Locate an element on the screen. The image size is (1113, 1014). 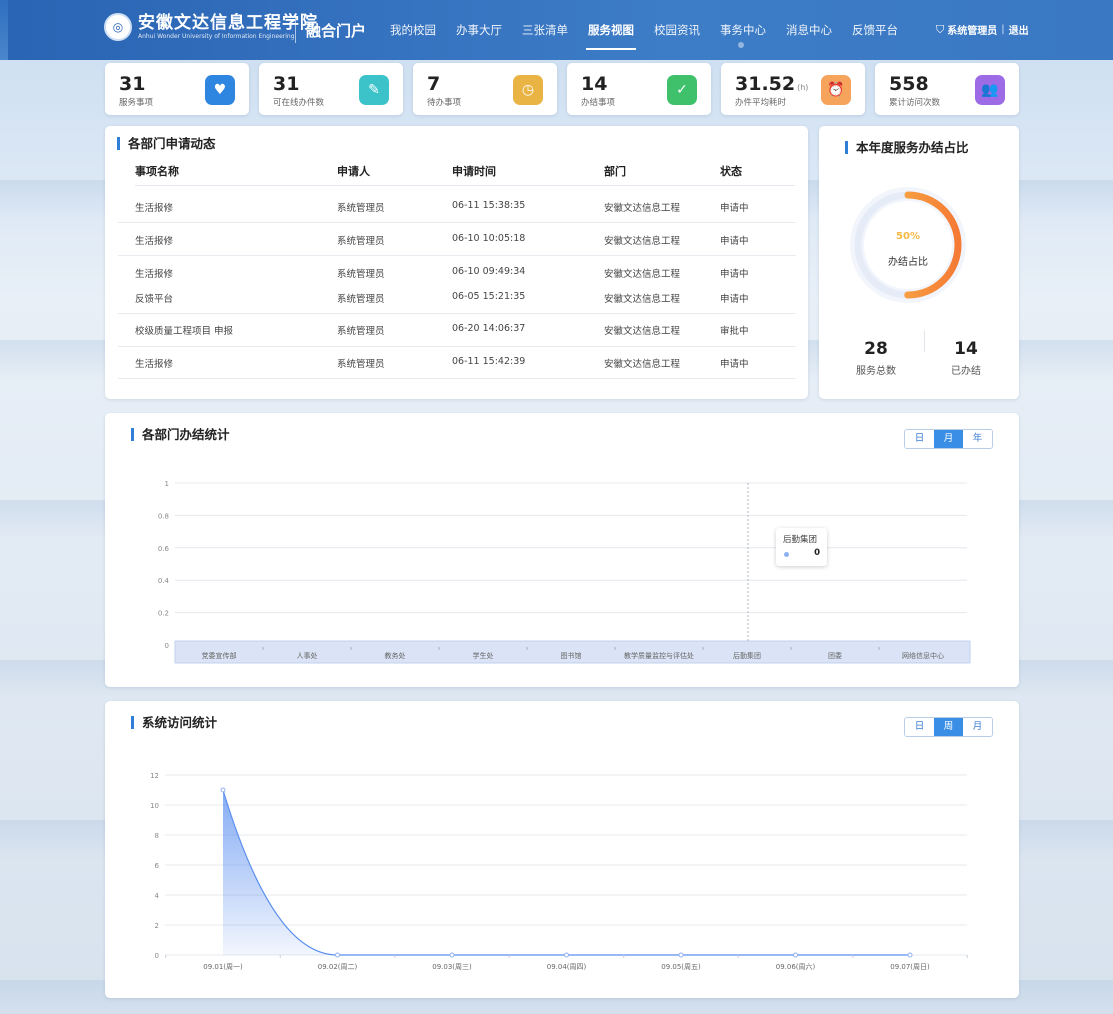
y-tick-label: 1 is located at coordinates (167, 484).